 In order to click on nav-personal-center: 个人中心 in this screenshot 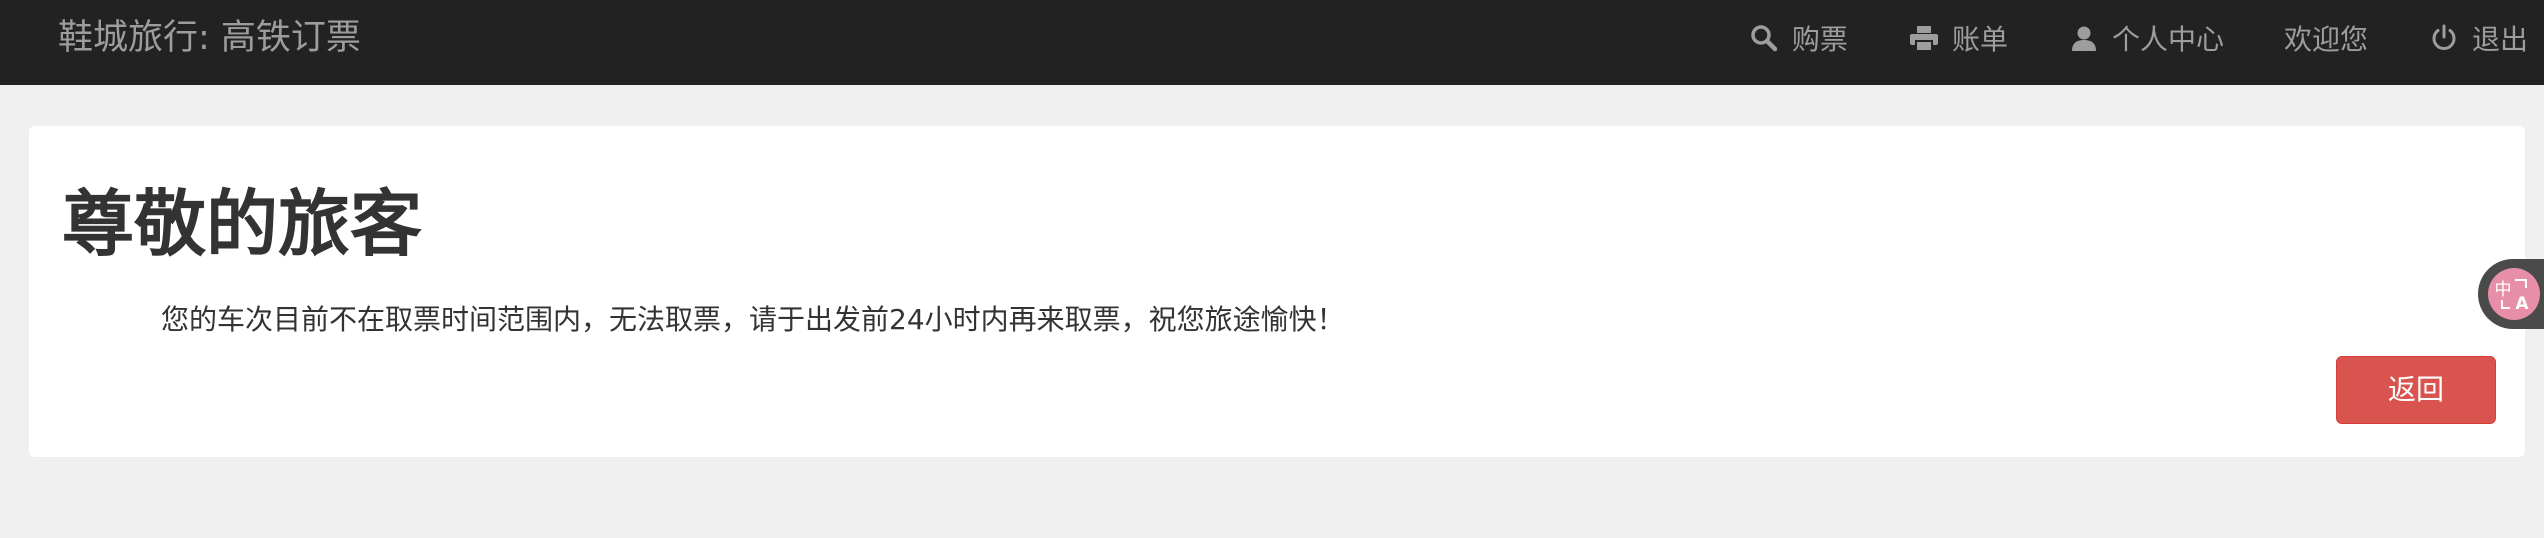, I will do `click(2146, 38)`.